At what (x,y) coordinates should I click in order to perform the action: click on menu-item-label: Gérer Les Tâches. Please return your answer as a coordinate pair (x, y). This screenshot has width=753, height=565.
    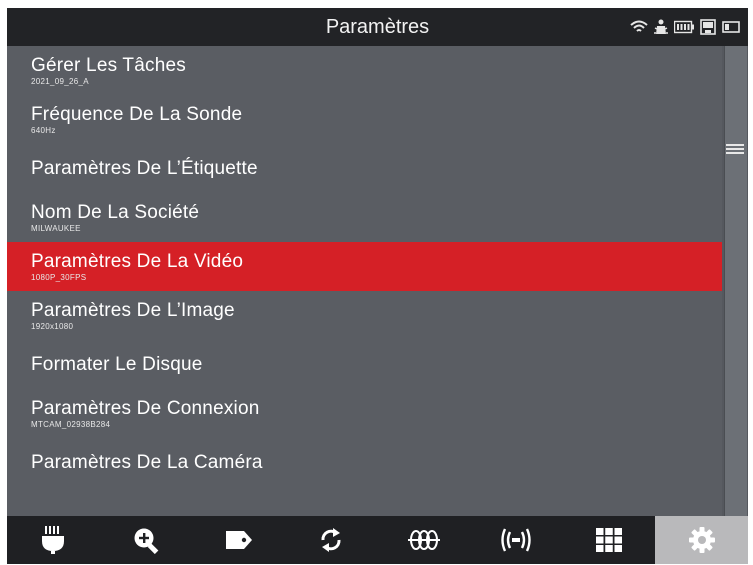
    Looking at the image, I should click on (108, 65).